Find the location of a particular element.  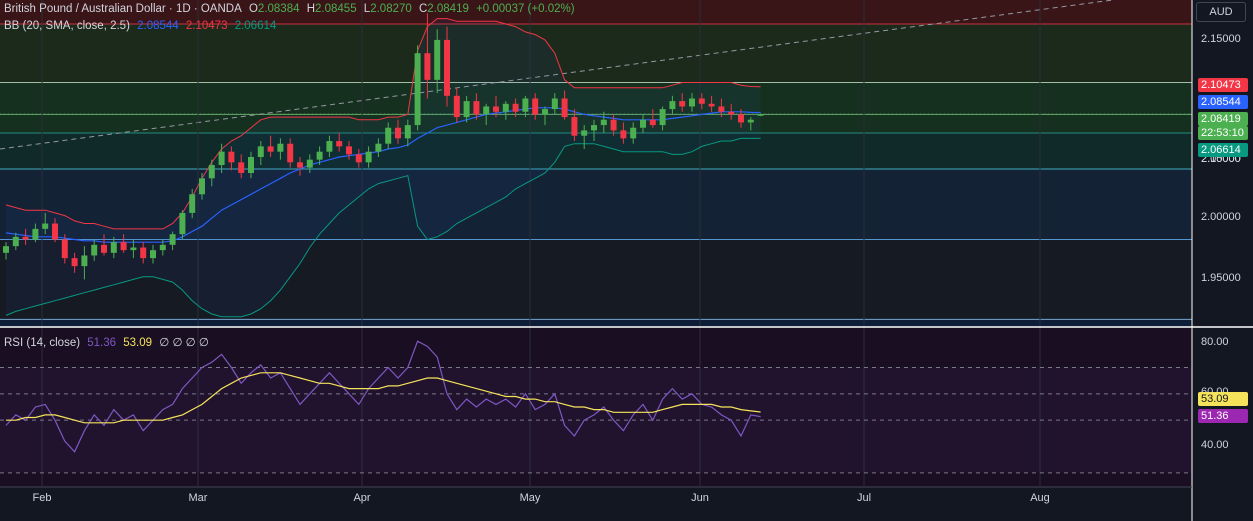

rsi-ma-value: 53.09 is located at coordinates (138, 343).